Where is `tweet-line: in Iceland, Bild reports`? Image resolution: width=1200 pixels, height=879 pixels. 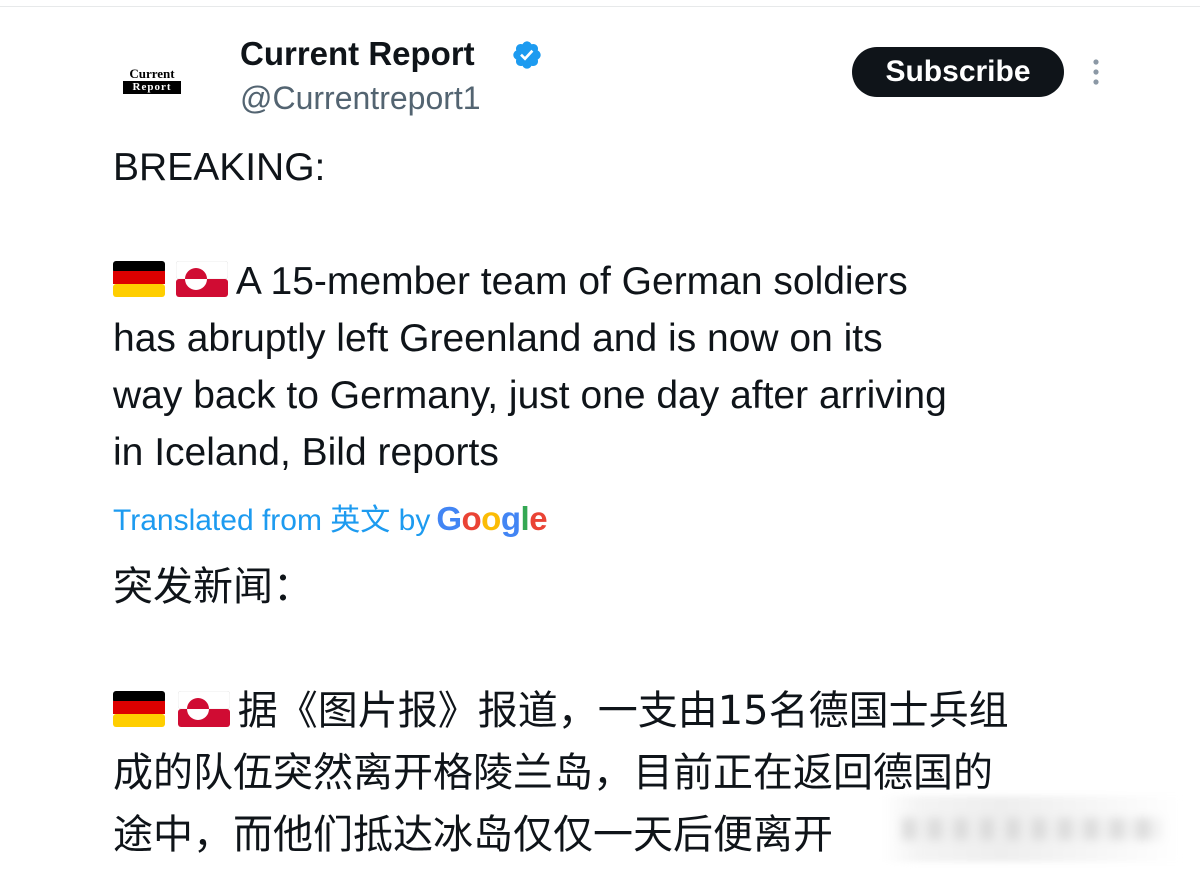
tweet-line: in Iceland, Bild reports is located at coordinates (306, 452).